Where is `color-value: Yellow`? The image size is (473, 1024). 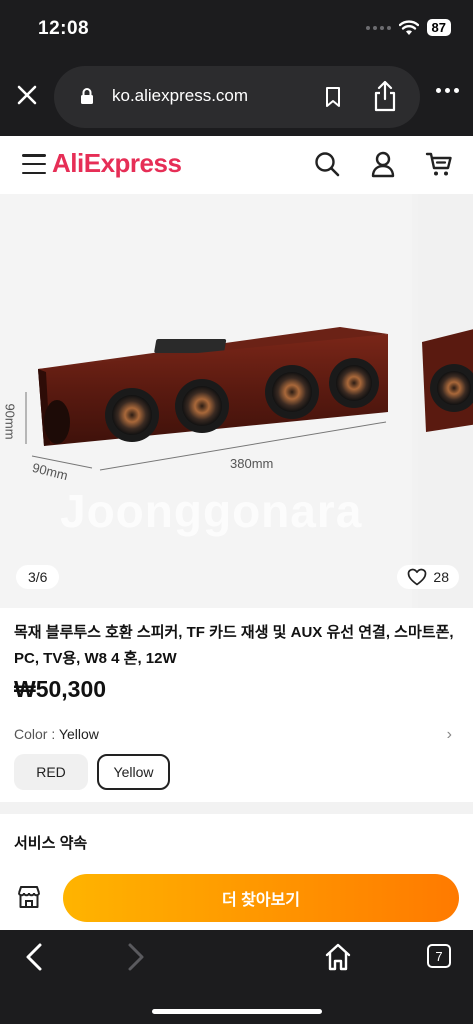
color-value: Yellow is located at coordinates (78, 734).